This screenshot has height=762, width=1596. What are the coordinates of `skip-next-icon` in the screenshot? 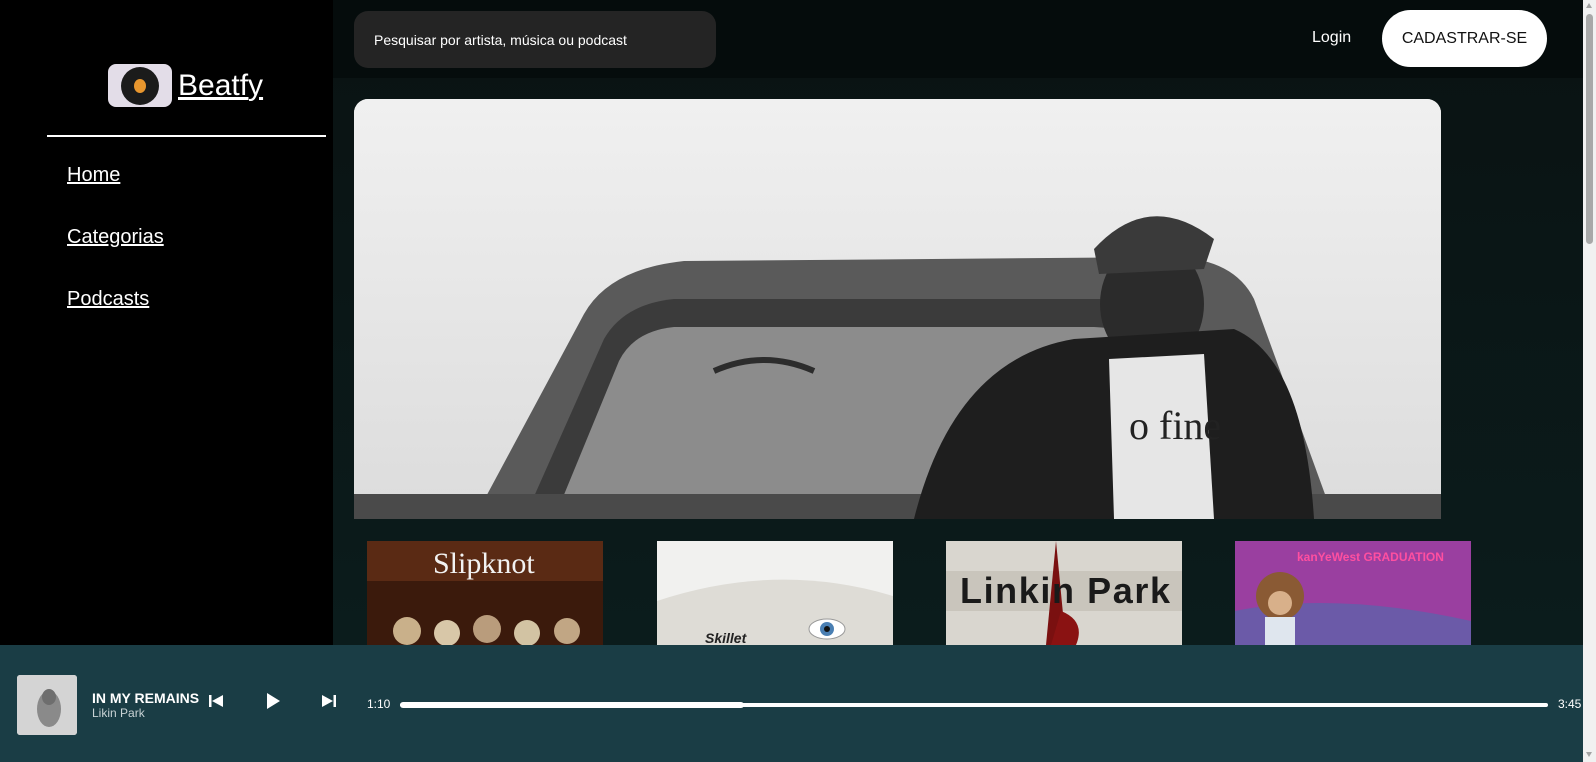 It's located at (329, 703).